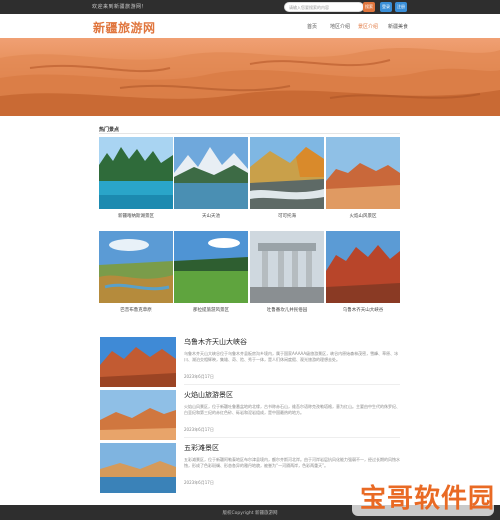 This screenshot has height=520, width=500. Describe the element at coordinates (136, 310) in the screenshot. I see `attraction-caption: 巴音布鲁克草原` at that location.